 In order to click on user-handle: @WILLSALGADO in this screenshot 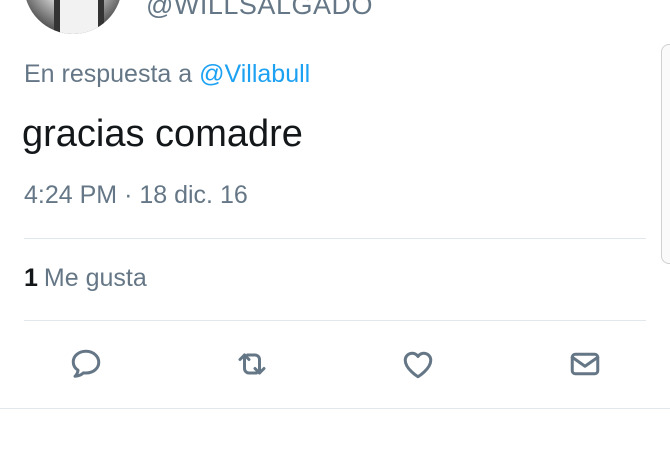, I will do `click(259, 10)`.